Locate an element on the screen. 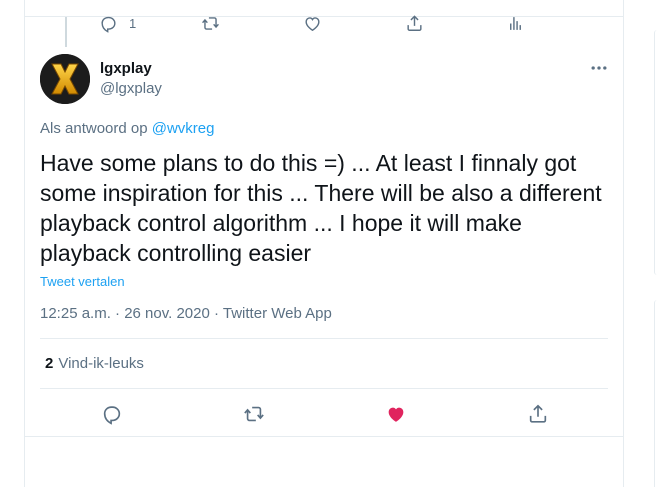  avatar is located at coordinates (65, 79).